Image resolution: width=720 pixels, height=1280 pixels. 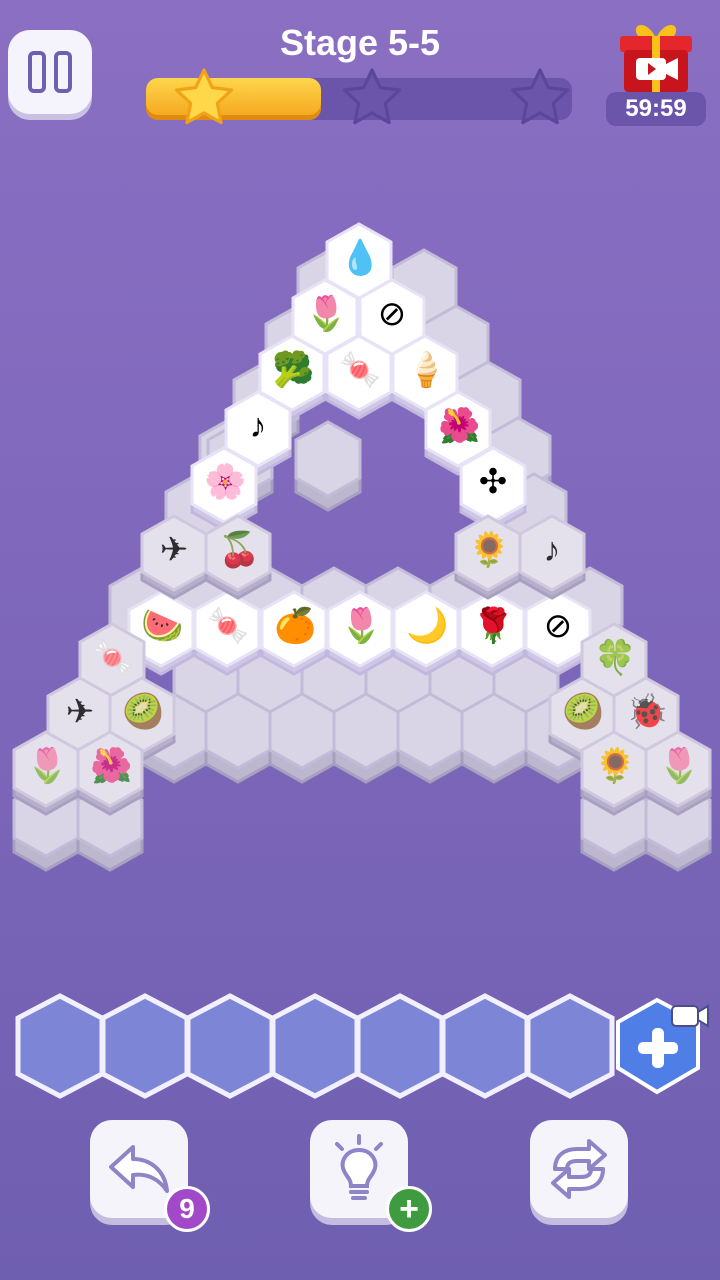 I want to click on blue-flame-icon: 💧, so click(x=360, y=258).